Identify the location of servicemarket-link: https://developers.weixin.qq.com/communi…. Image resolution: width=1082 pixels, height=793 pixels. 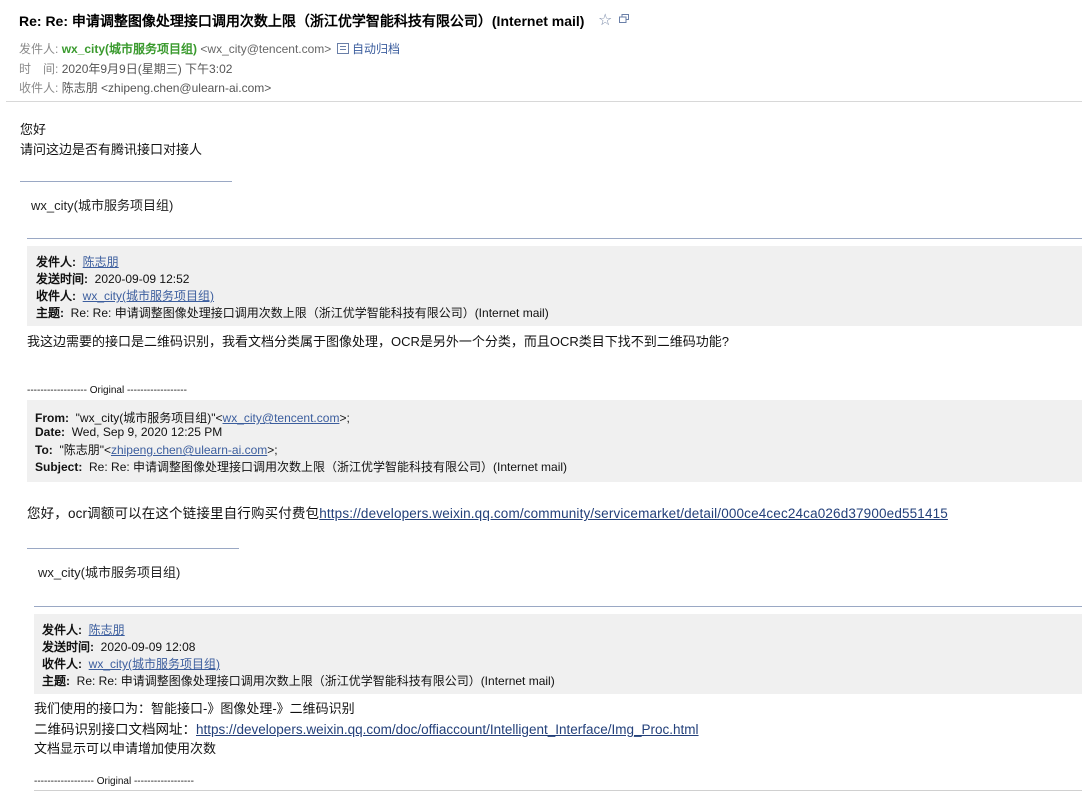
(633, 513).